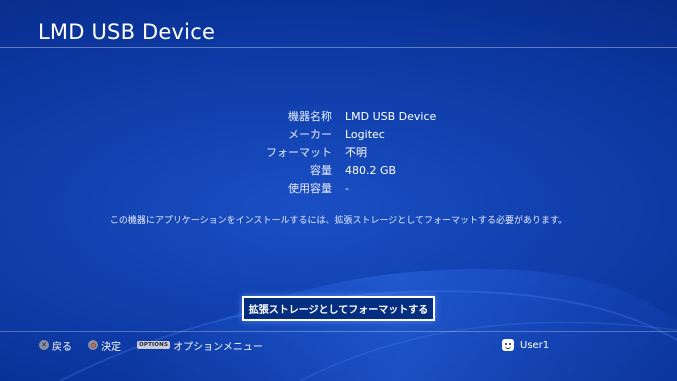 The image size is (677, 381). Describe the element at coordinates (299, 152) in the screenshot. I see `info-label: フォーマット` at that location.